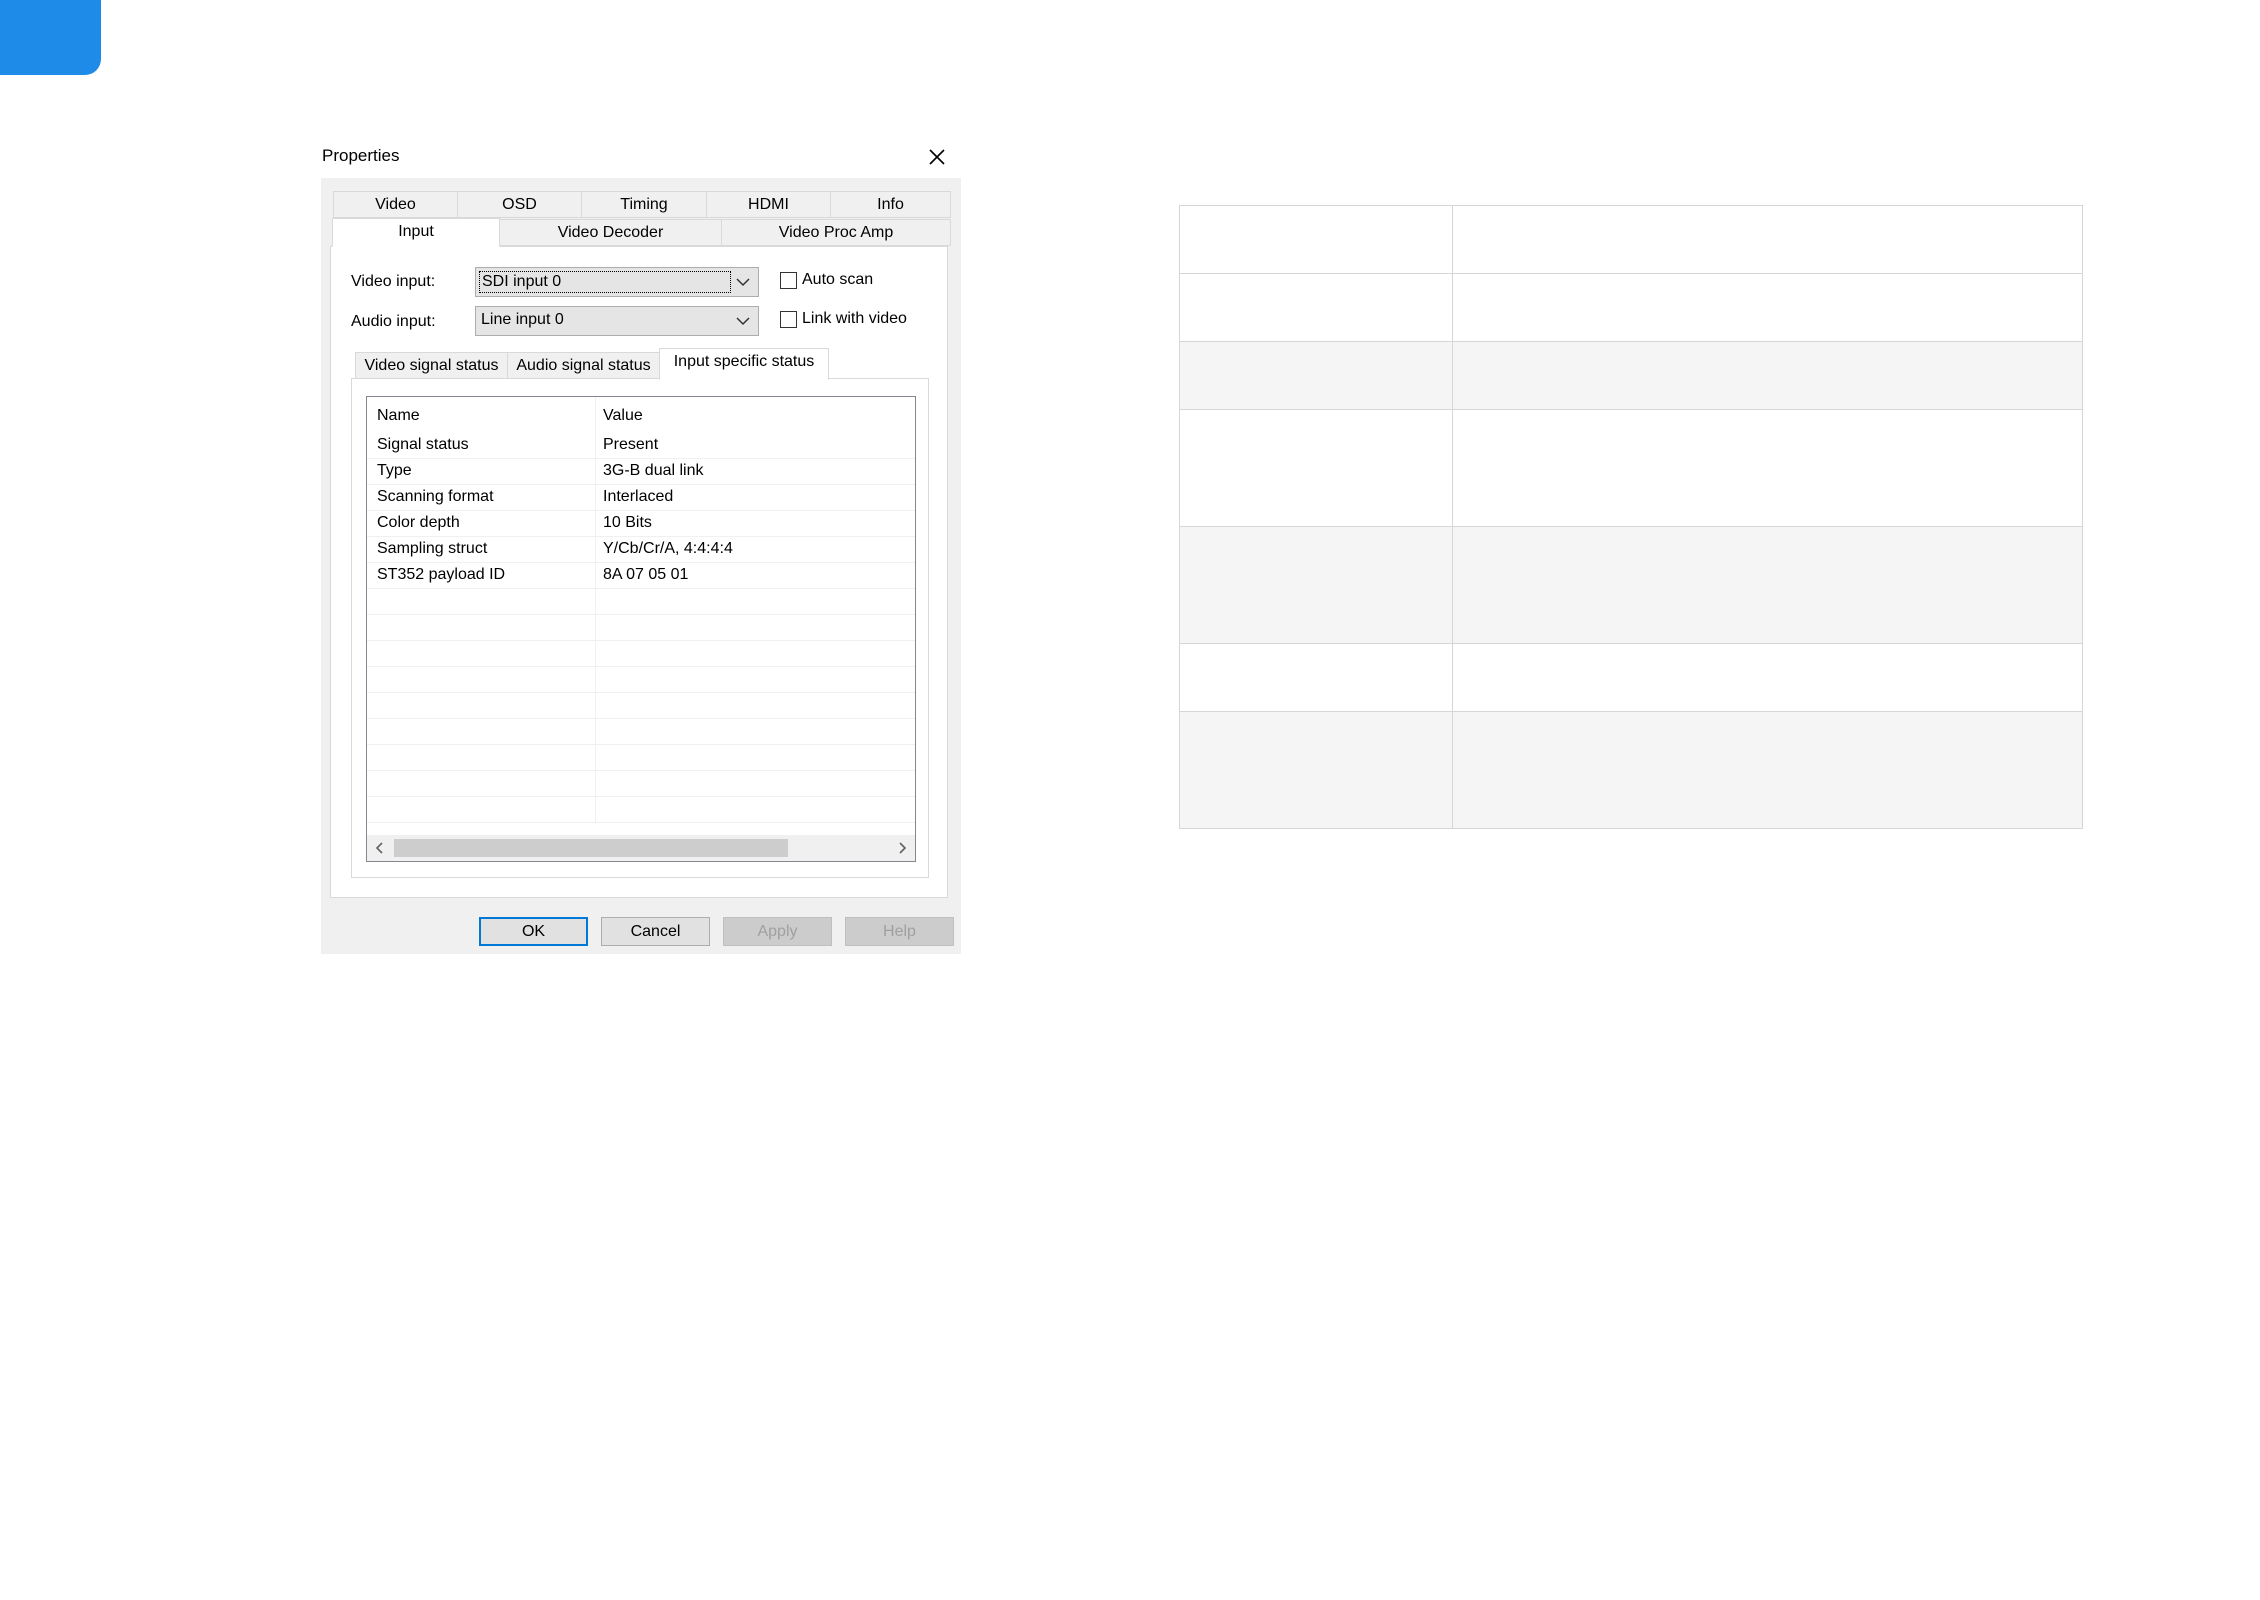 Image resolution: width=2260 pixels, height=1600 pixels. I want to click on dialog-title: Properties, so click(361, 155).